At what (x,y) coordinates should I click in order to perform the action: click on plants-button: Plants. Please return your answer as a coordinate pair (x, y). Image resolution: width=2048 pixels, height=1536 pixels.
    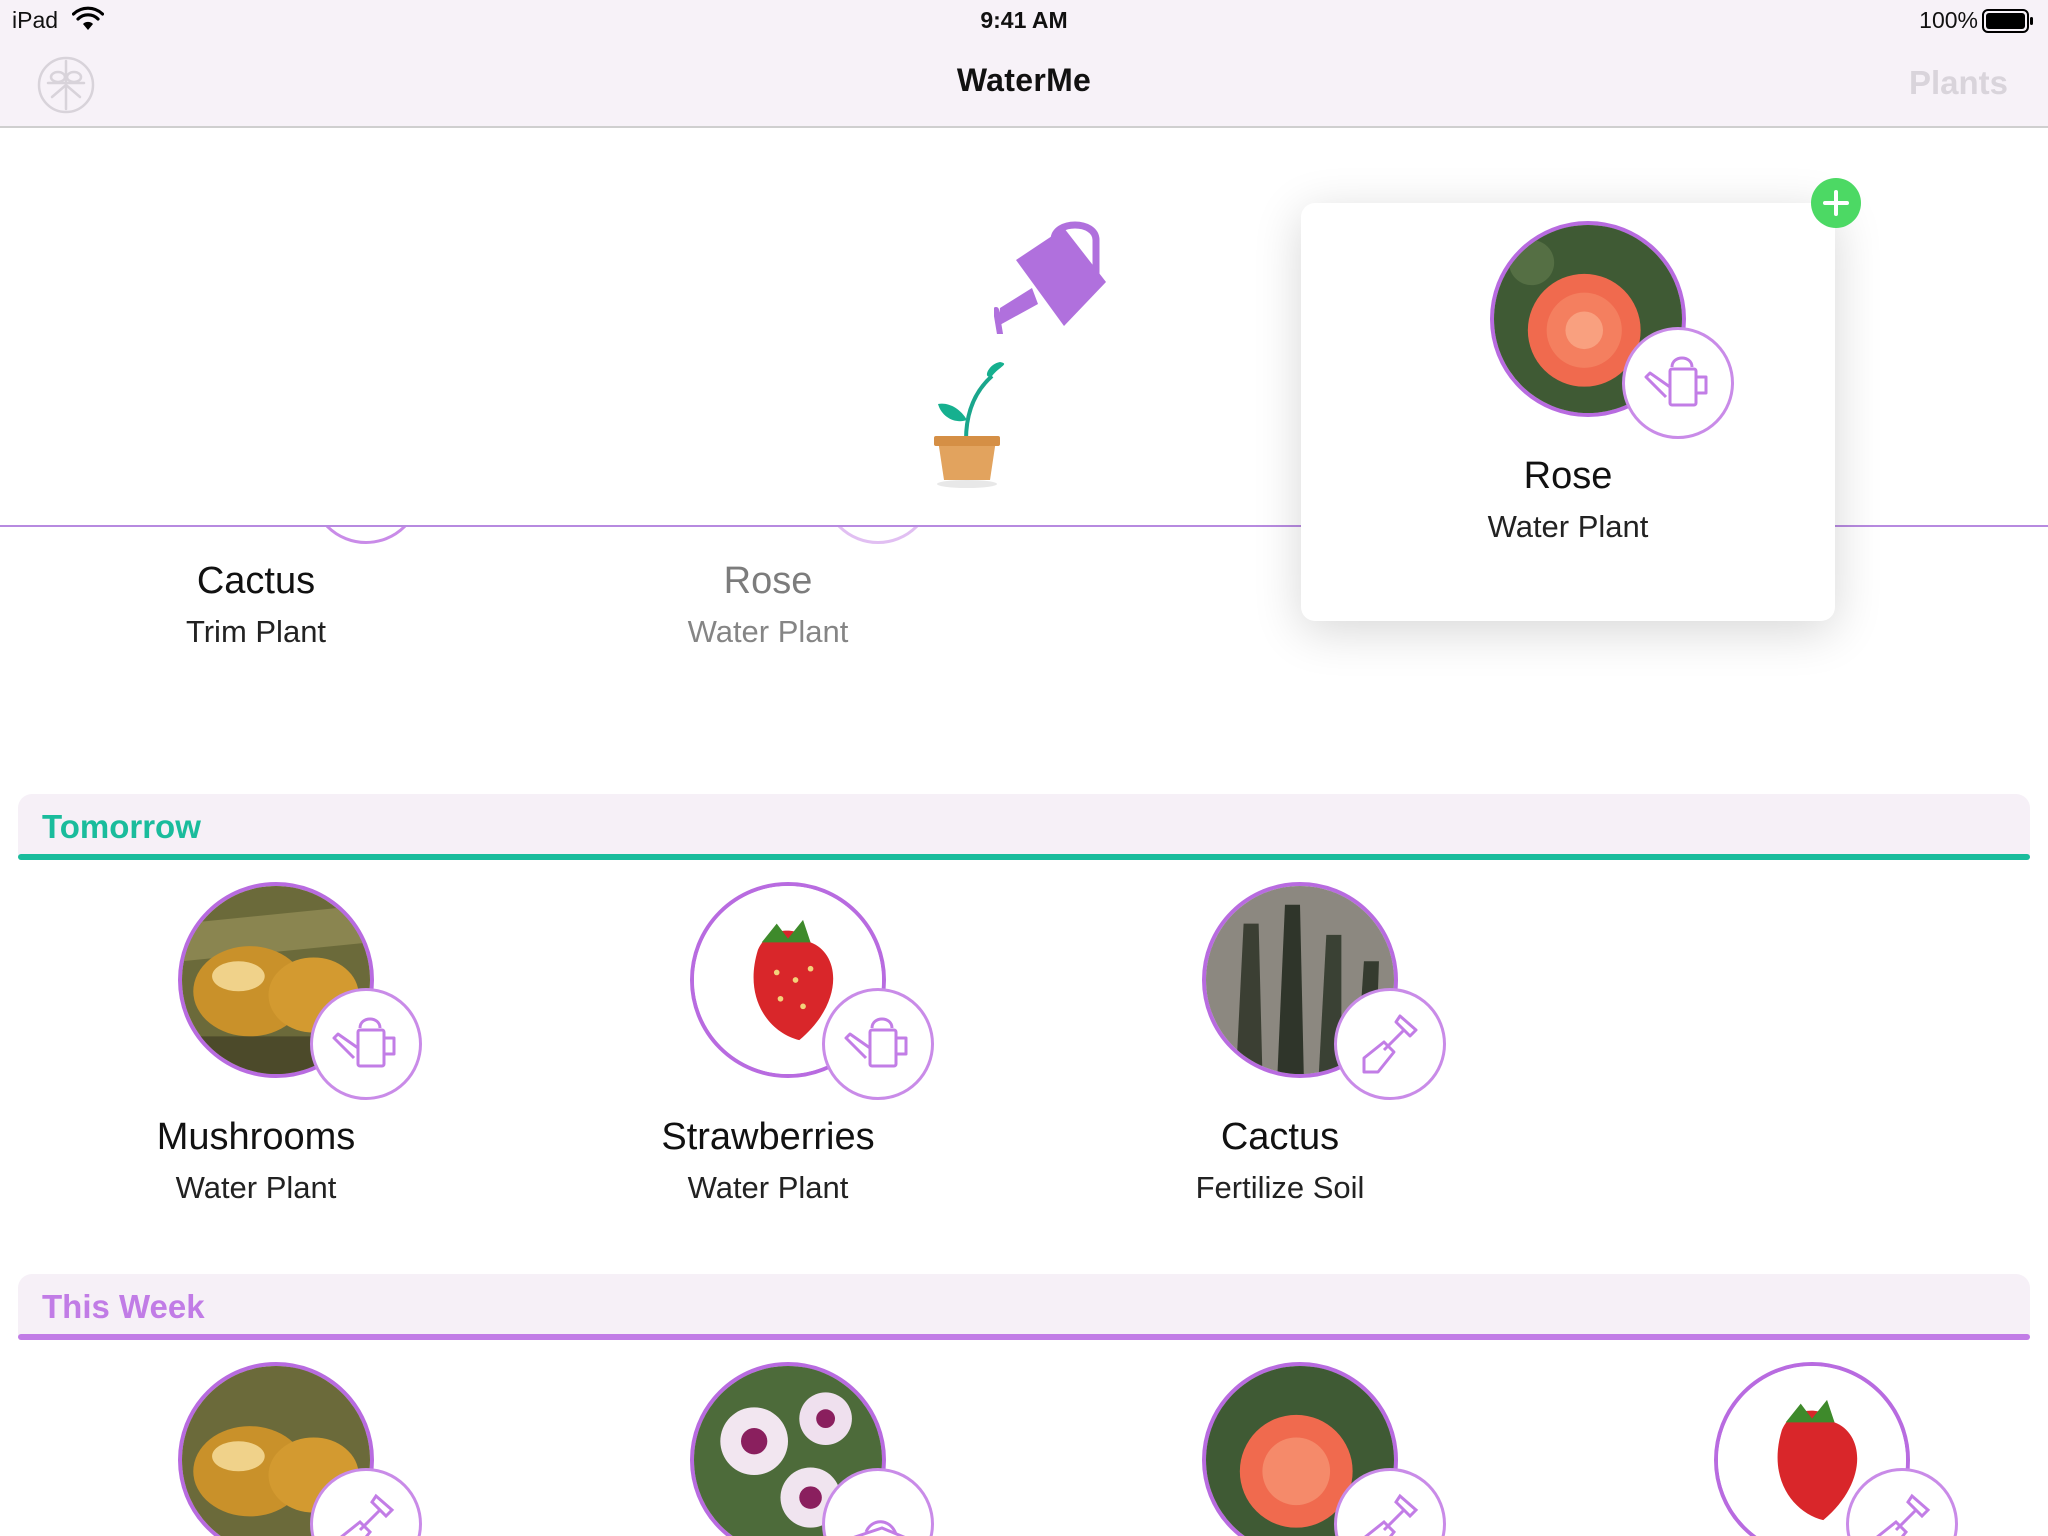
    Looking at the image, I should click on (1958, 83).